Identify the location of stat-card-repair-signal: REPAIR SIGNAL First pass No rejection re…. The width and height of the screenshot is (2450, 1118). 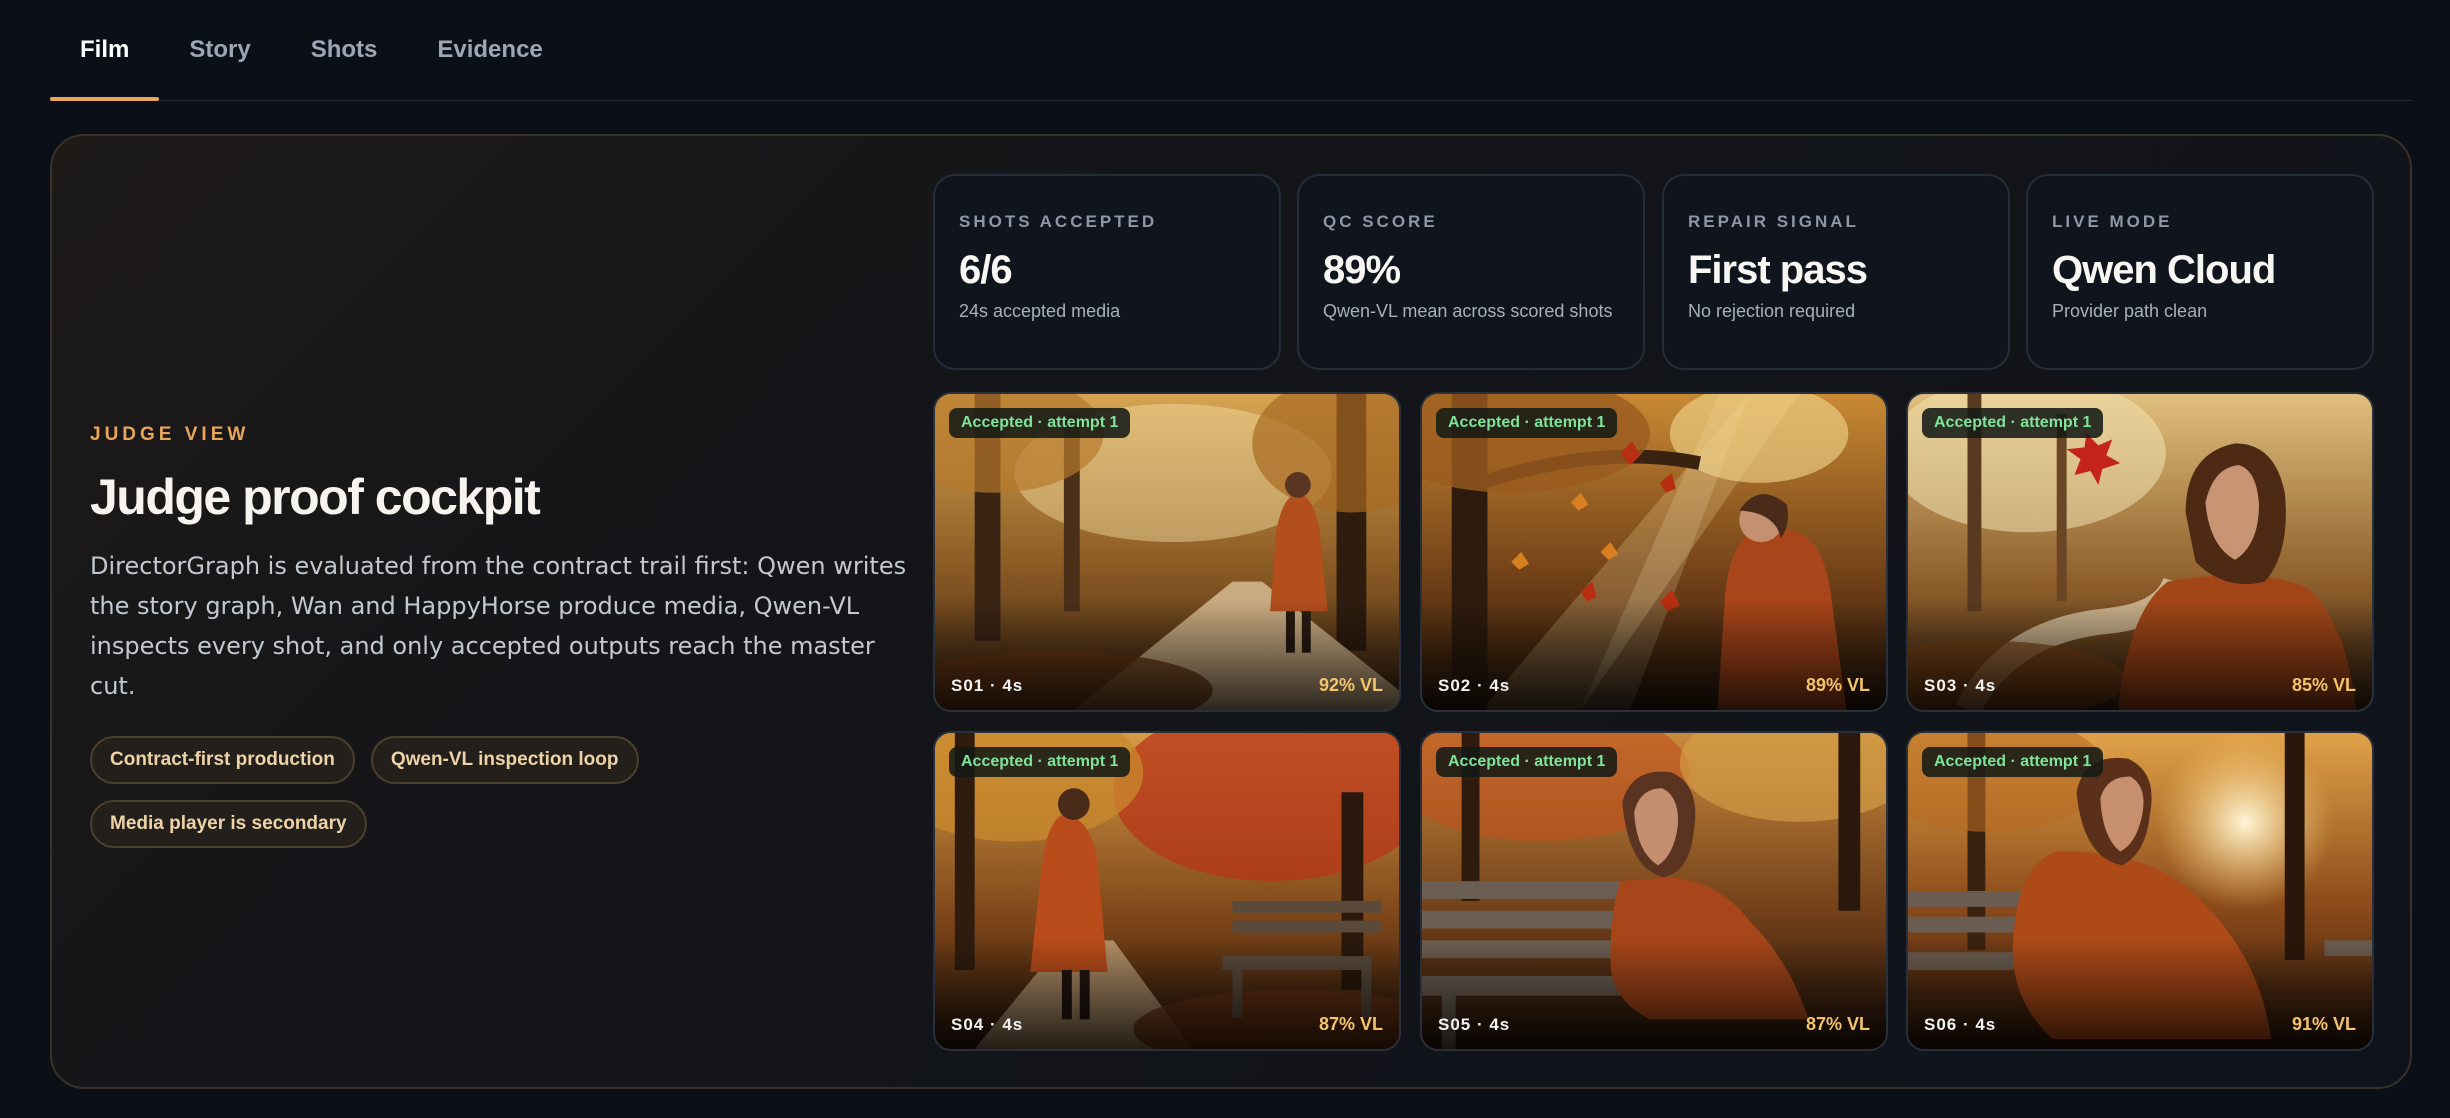
(1836, 272).